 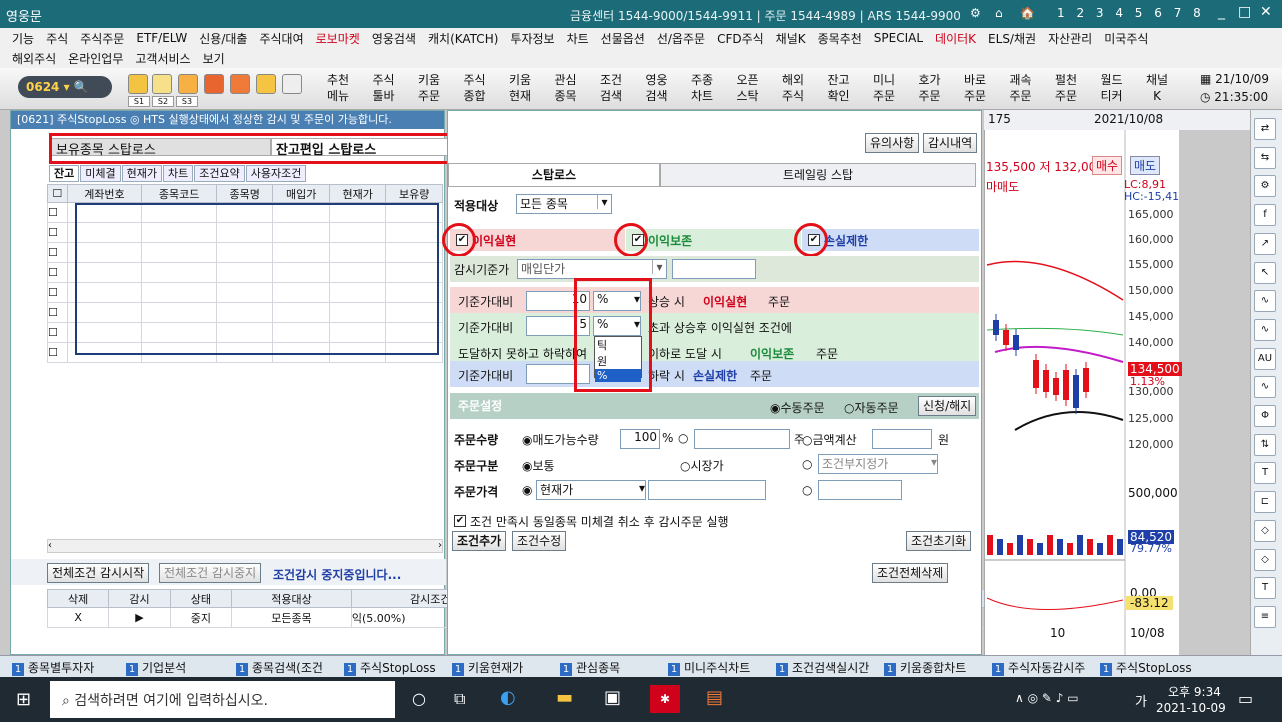 What do you see at coordinates (714, 269) in the screenshot?
I see `basis-stepper` at bounding box center [714, 269].